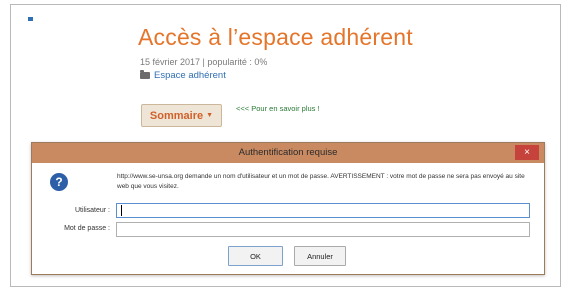 The width and height of the screenshot is (571, 291). What do you see at coordinates (30, 19) in the screenshot?
I see `page-marker` at bounding box center [30, 19].